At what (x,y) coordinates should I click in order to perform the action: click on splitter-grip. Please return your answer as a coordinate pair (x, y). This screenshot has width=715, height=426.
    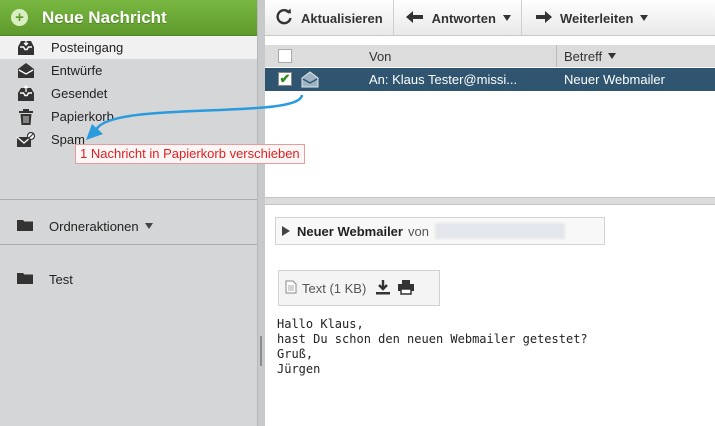
    Looking at the image, I should click on (261, 351).